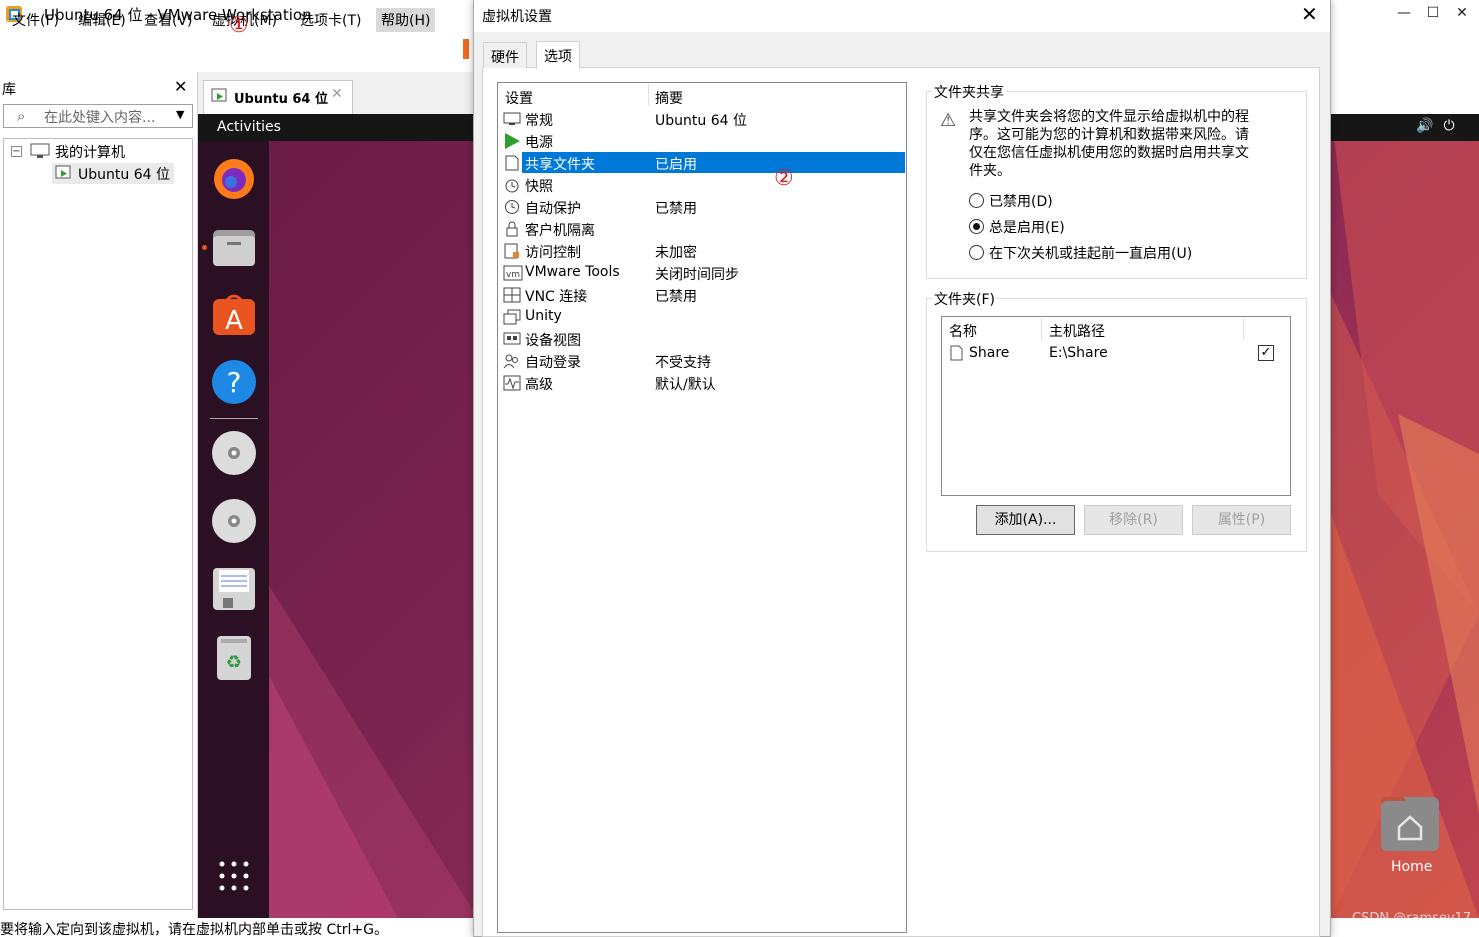 The height and width of the screenshot is (937, 1479). I want to click on library-tree, so click(98, 524).